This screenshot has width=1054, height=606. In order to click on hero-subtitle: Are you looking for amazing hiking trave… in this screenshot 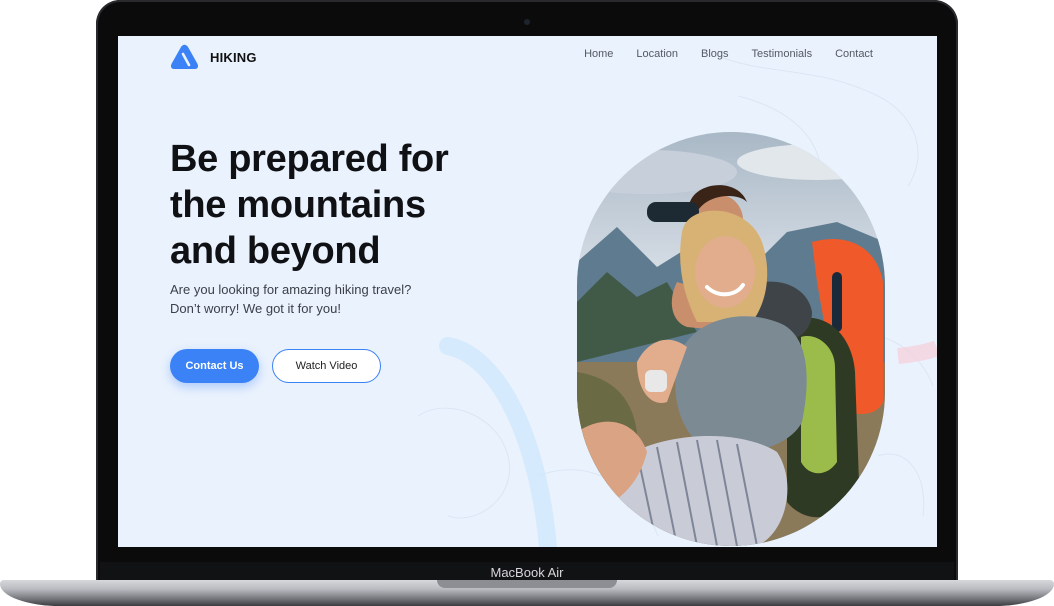, I will do `click(291, 299)`.